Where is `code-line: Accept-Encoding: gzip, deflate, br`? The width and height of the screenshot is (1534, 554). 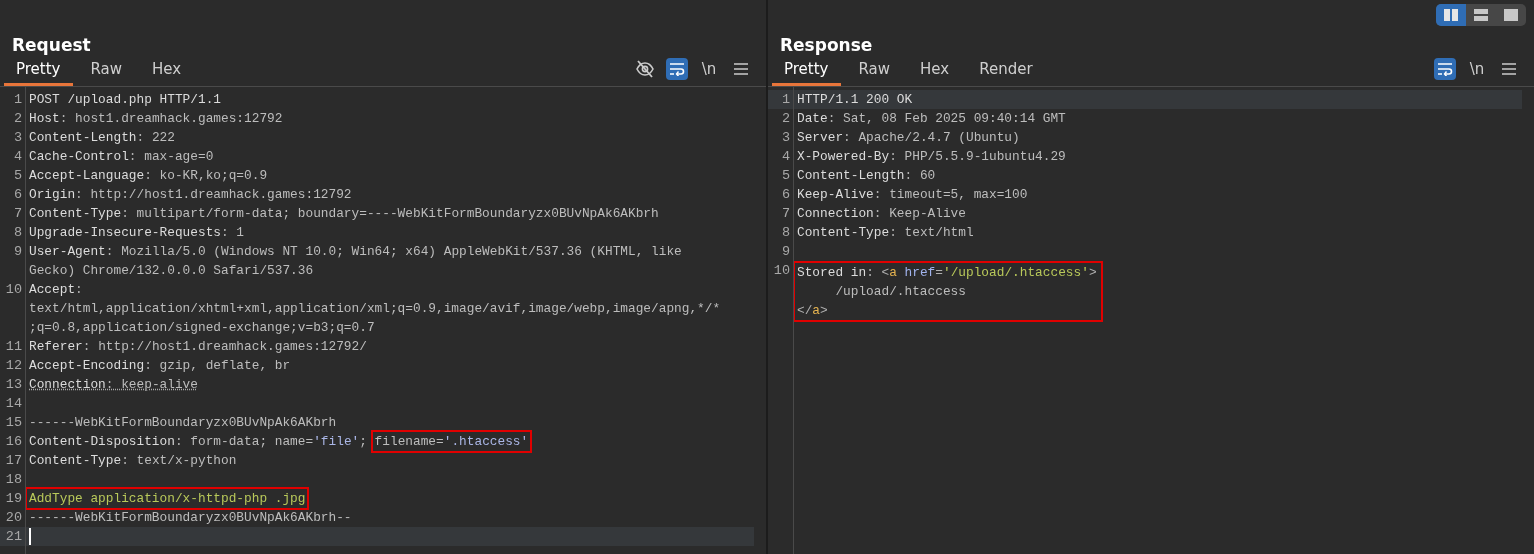 code-line: Accept-Encoding: gzip, deflate, br is located at coordinates (160, 366).